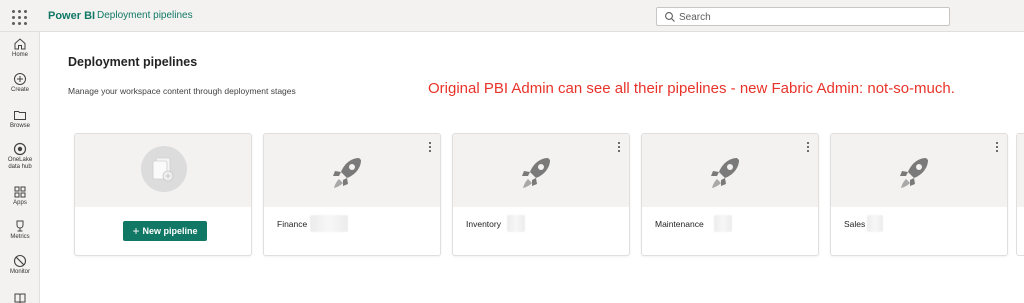  Describe the element at coordinates (20, 261) in the screenshot. I see `monitor-icon` at that location.